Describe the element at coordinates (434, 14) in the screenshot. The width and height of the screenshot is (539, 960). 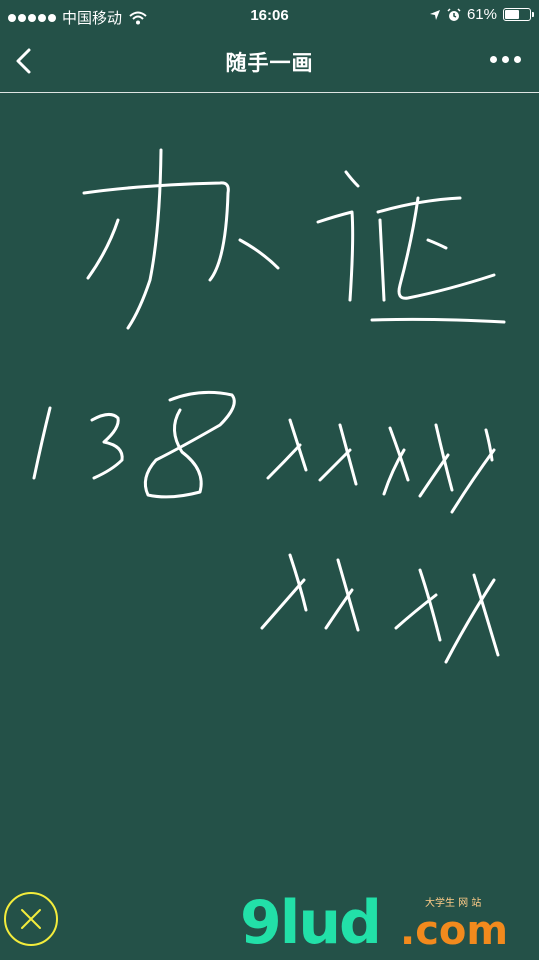
I see `location-arrow-icon` at that location.